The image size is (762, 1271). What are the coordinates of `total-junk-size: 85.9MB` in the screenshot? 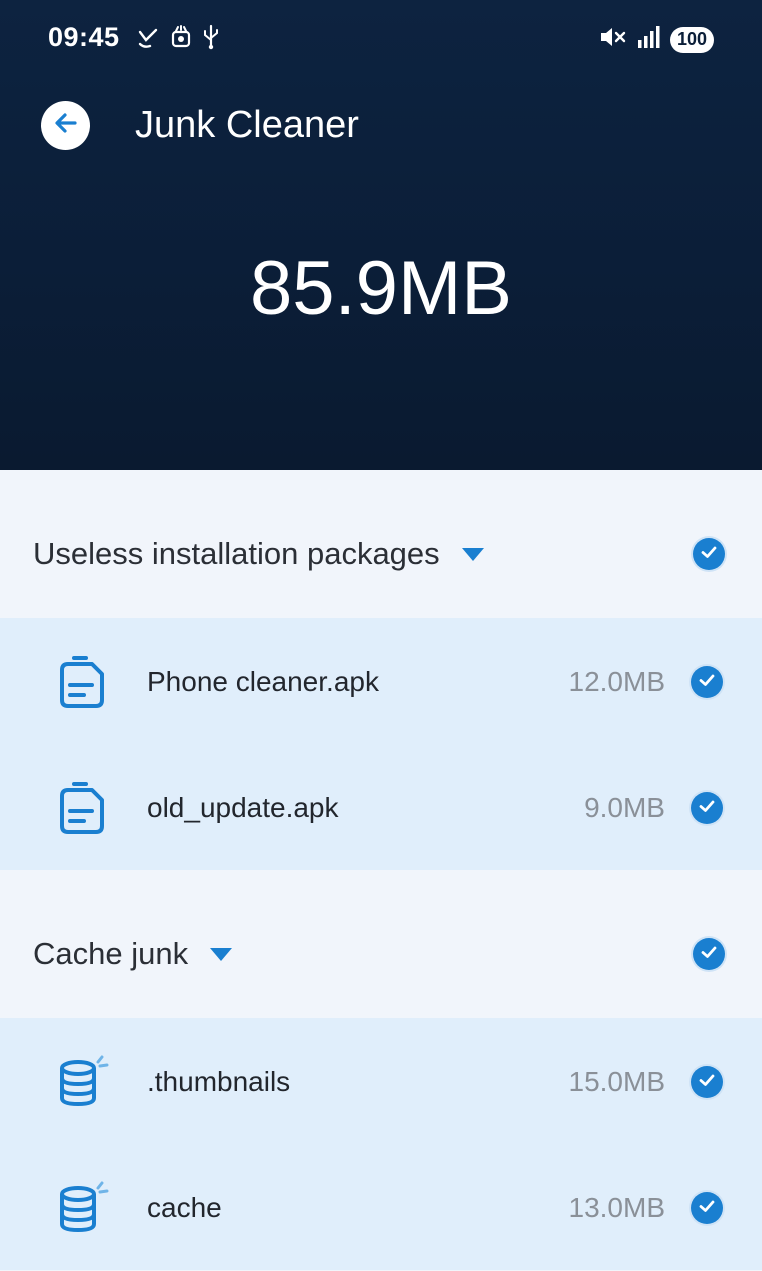 It's located at (381, 288).